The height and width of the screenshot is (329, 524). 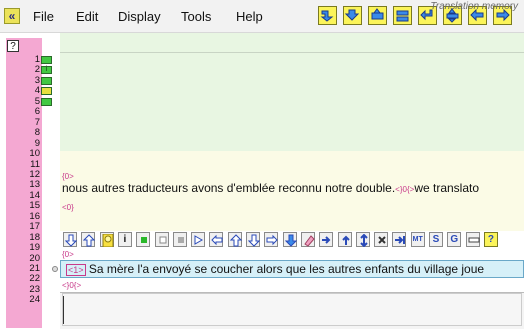 I want to click on white-square-icon, so click(x=161, y=239).